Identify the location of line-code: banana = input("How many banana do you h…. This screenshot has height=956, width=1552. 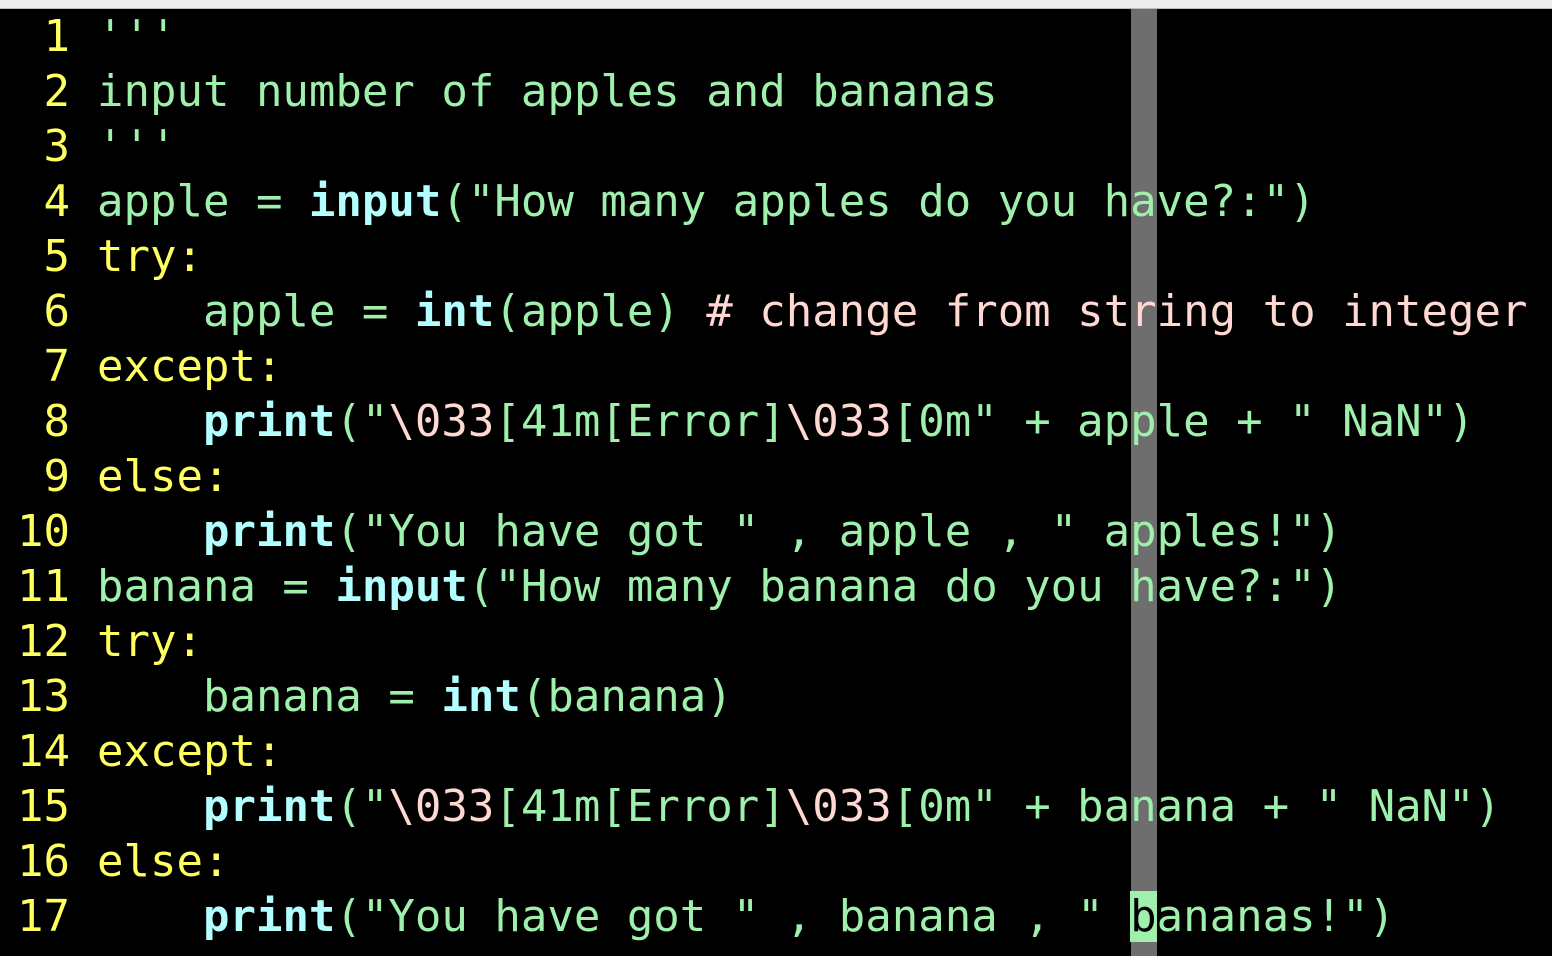
(719, 586).